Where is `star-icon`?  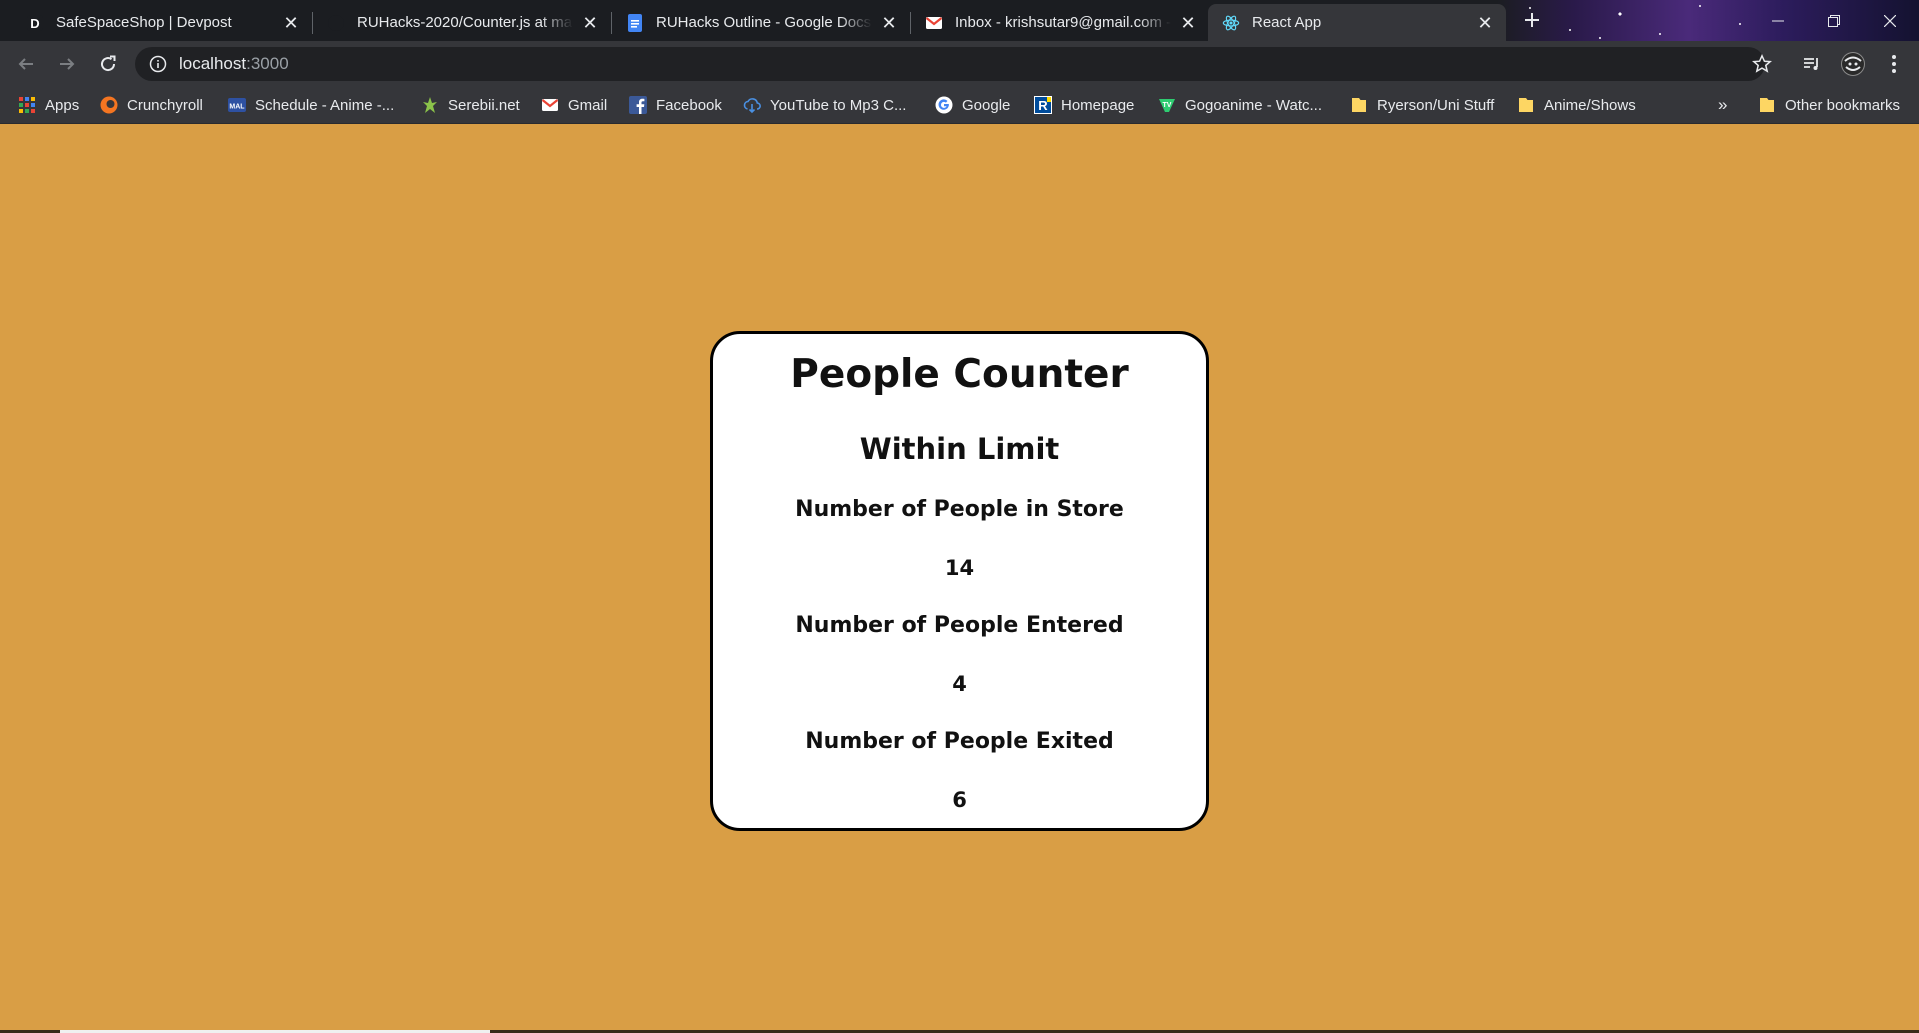 star-icon is located at coordinates (1762, 63).